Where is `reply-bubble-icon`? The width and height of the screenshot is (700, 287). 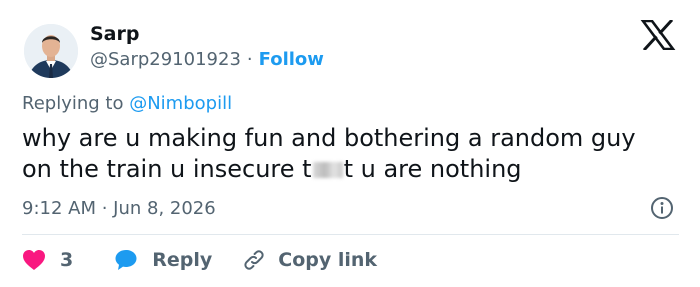 reply-bubble-icon is located at coordinates (126, 260).